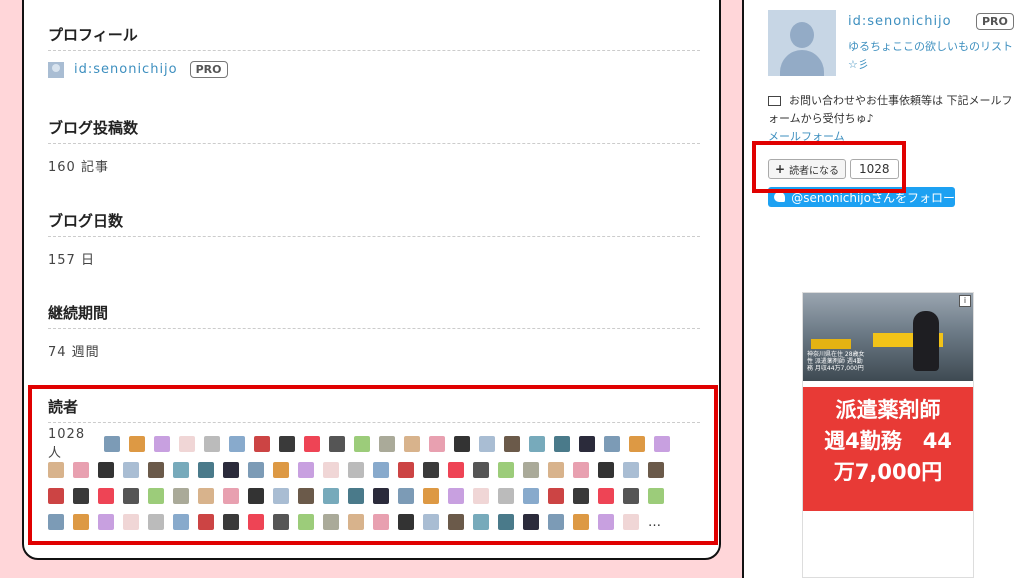 Image resolution: width=1024 pixels, height=578 pixels. I want to click on profile-id-link: id:senonichijo, so click(126, 69).